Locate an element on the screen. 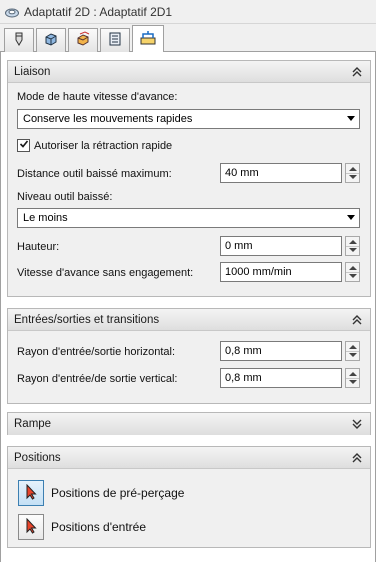 The height and width of the screenshot is (562, 376). title-bar: Adaptatif 2D : Adaptatif 2D1 is located at coordinates (188, 12).